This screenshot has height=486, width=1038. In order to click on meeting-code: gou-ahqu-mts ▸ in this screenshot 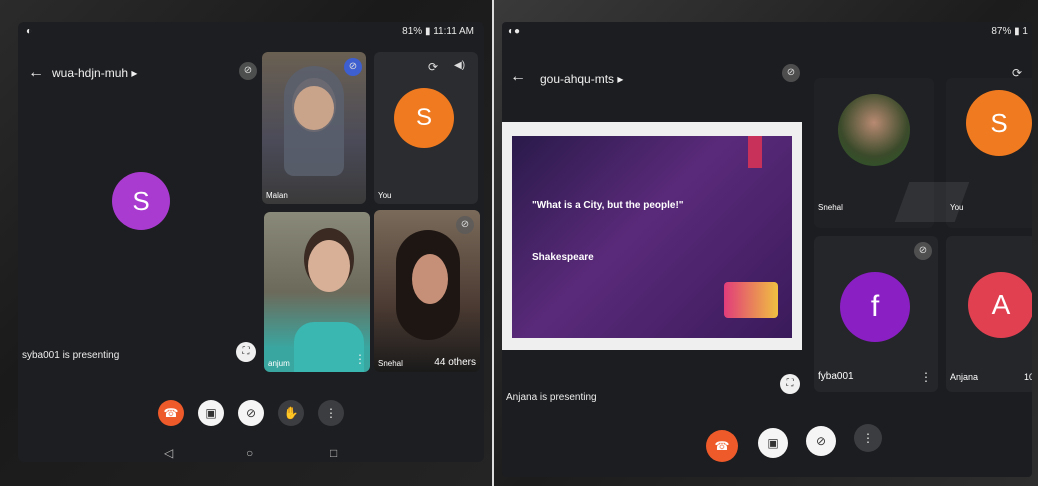, I will do `click(581, 79)`.